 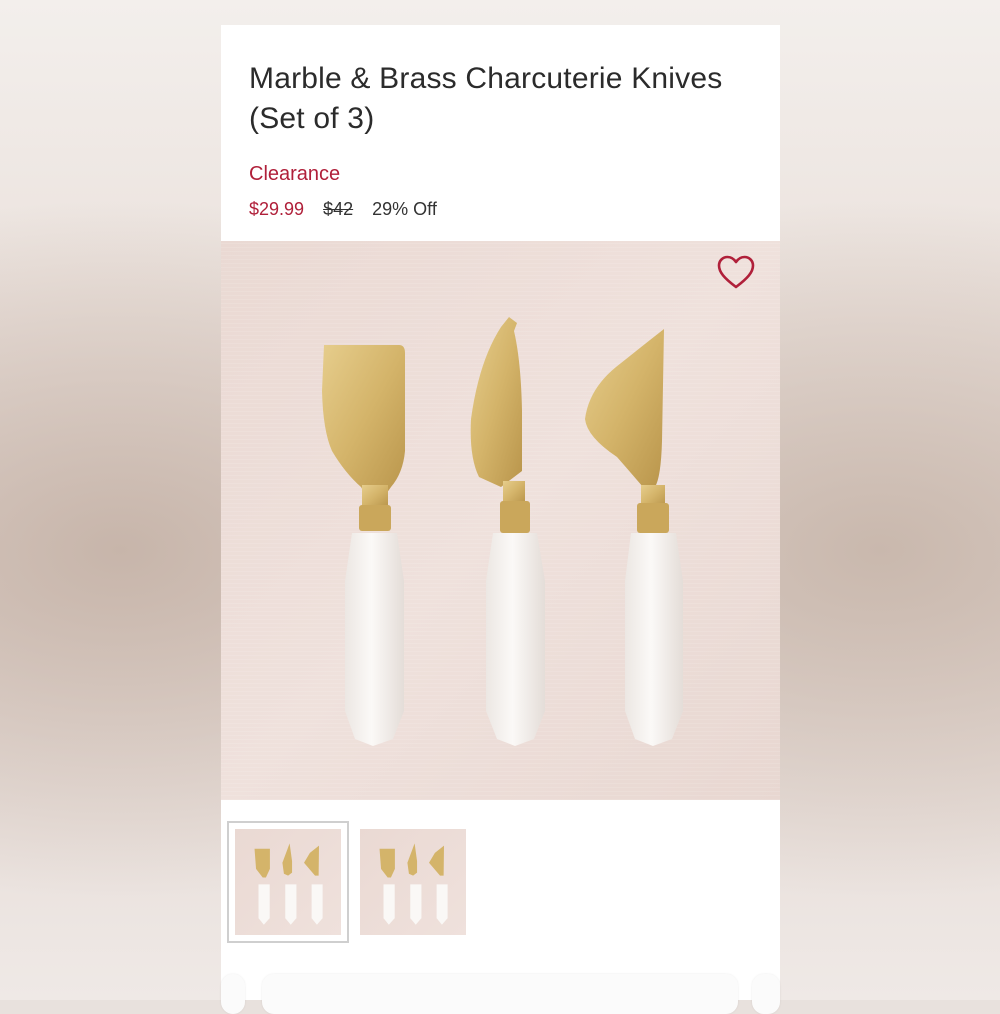 I want to click on bottom-bar-right-edge, so click(x=766, y=994).